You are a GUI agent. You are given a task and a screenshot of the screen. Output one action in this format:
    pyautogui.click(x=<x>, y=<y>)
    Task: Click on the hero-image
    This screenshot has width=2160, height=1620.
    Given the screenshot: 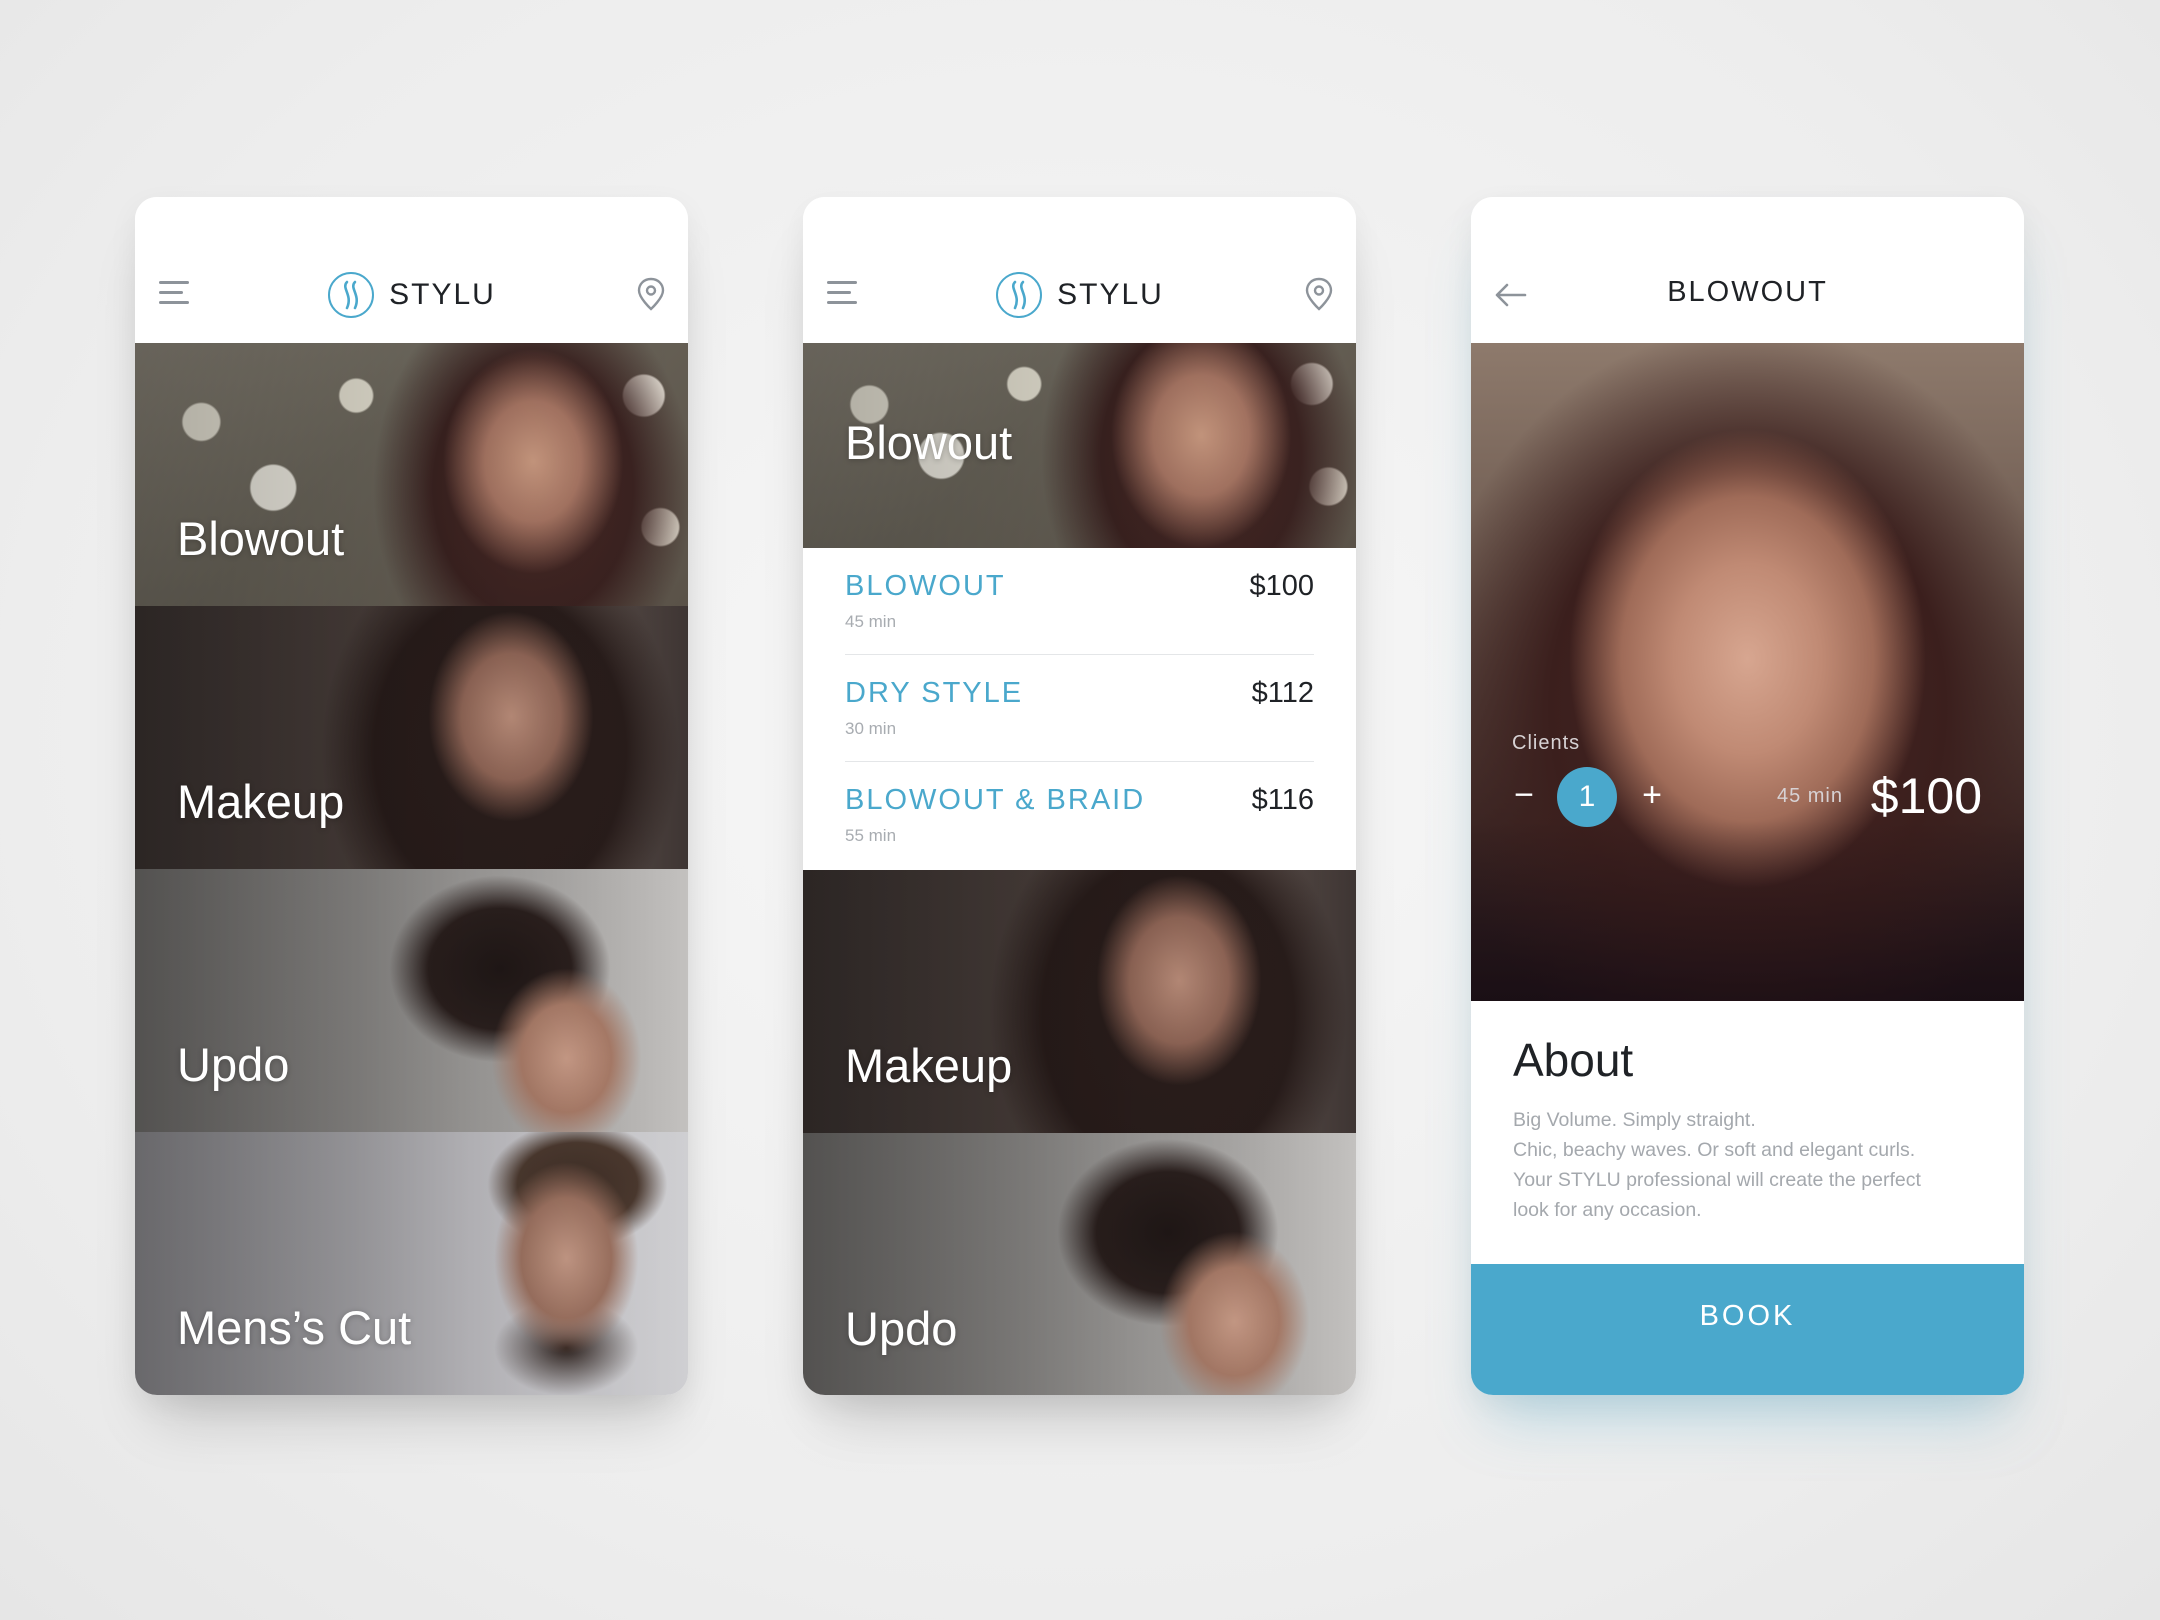 What is the action you would take?
    pyautogui.click(x=1747, y=672)
    